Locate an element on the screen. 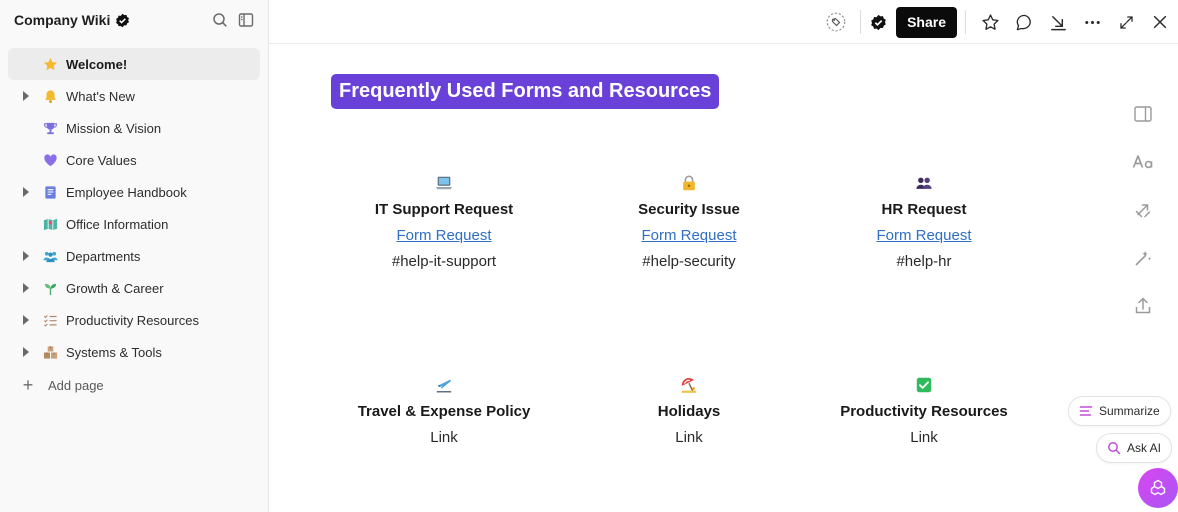 This screenshot has height=512, width=1178. workspace-title: Company Wiki is located at coordinates (62, 20).